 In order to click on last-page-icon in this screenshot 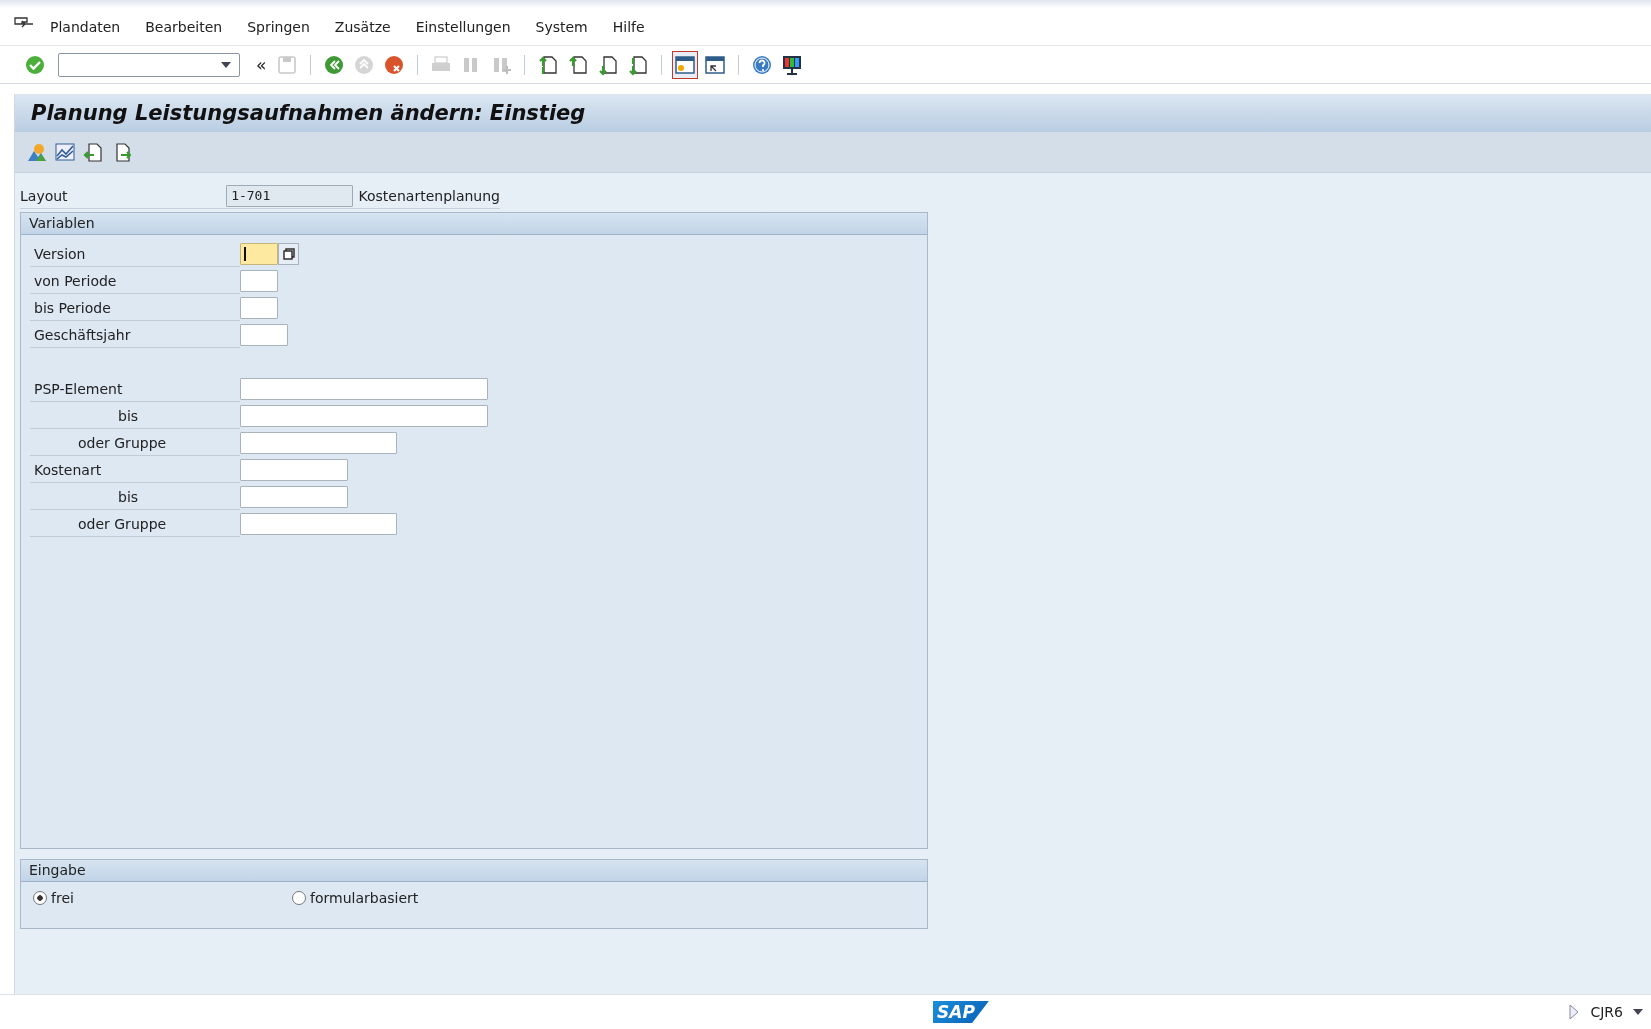, I will do `click(638, 64)`.